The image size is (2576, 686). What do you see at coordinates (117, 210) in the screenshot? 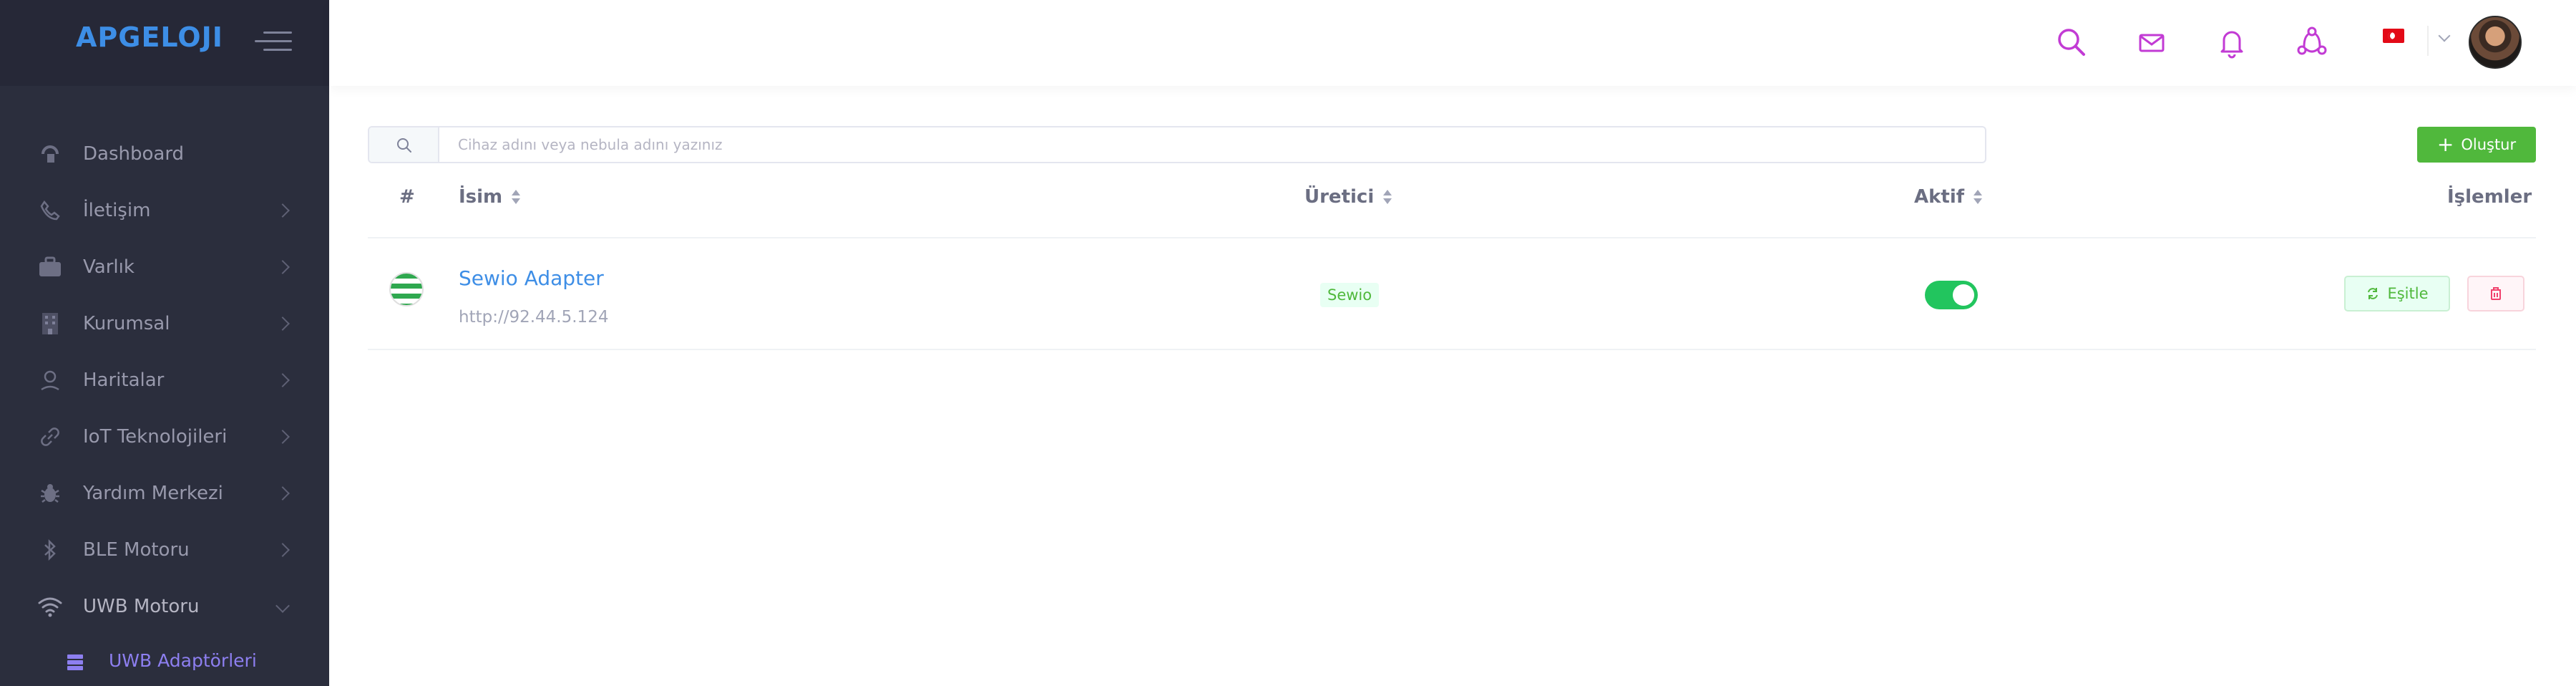
I see `sidebar-item-label: İletişim` at bounding box center [117, 210].